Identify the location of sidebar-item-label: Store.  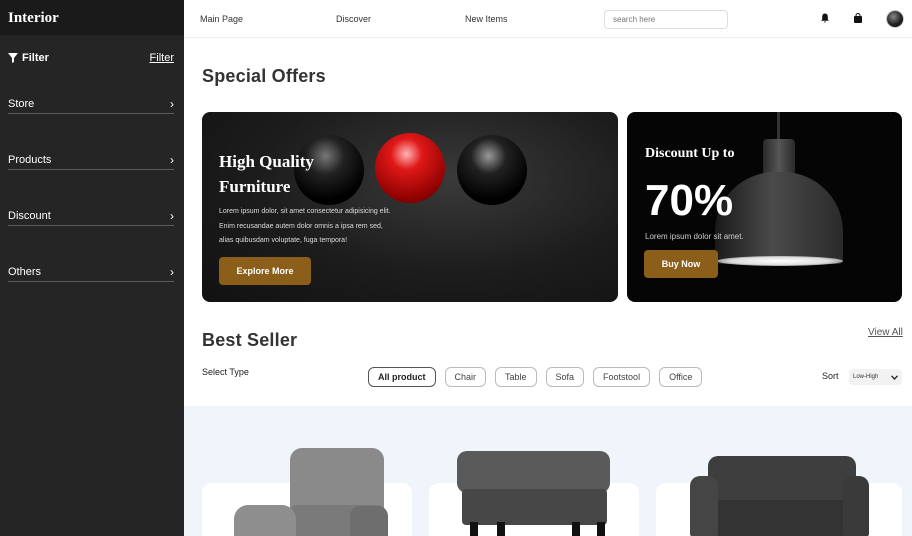
(21, 103).